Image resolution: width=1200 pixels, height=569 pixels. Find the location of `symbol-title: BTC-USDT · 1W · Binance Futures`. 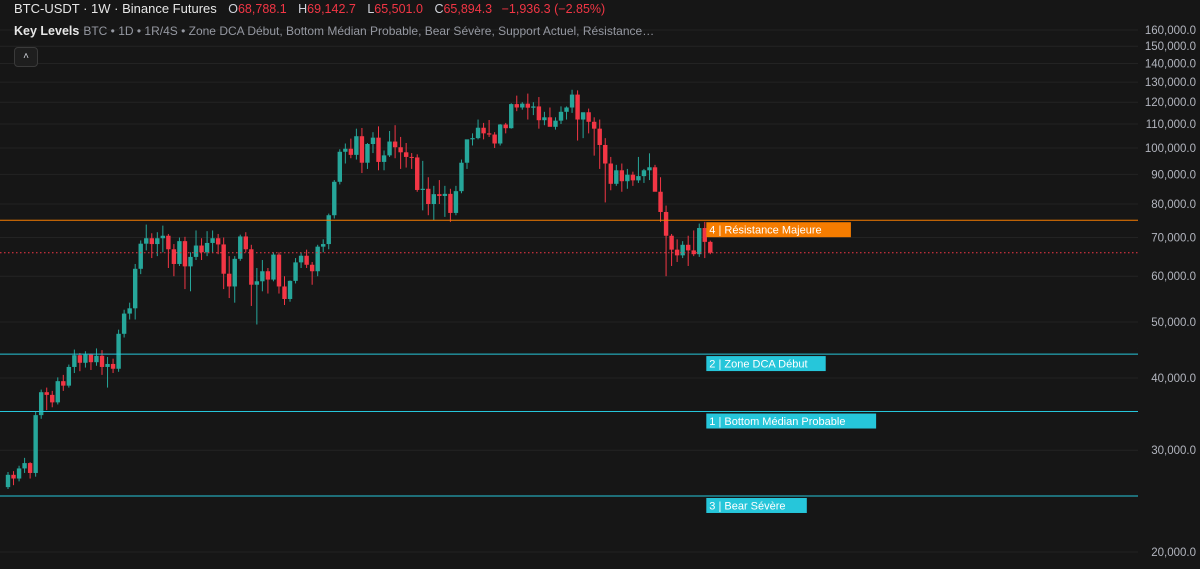

symbol-title: BTC-USDT · 1W · Binance Futures is located at coordinates (115, 8).